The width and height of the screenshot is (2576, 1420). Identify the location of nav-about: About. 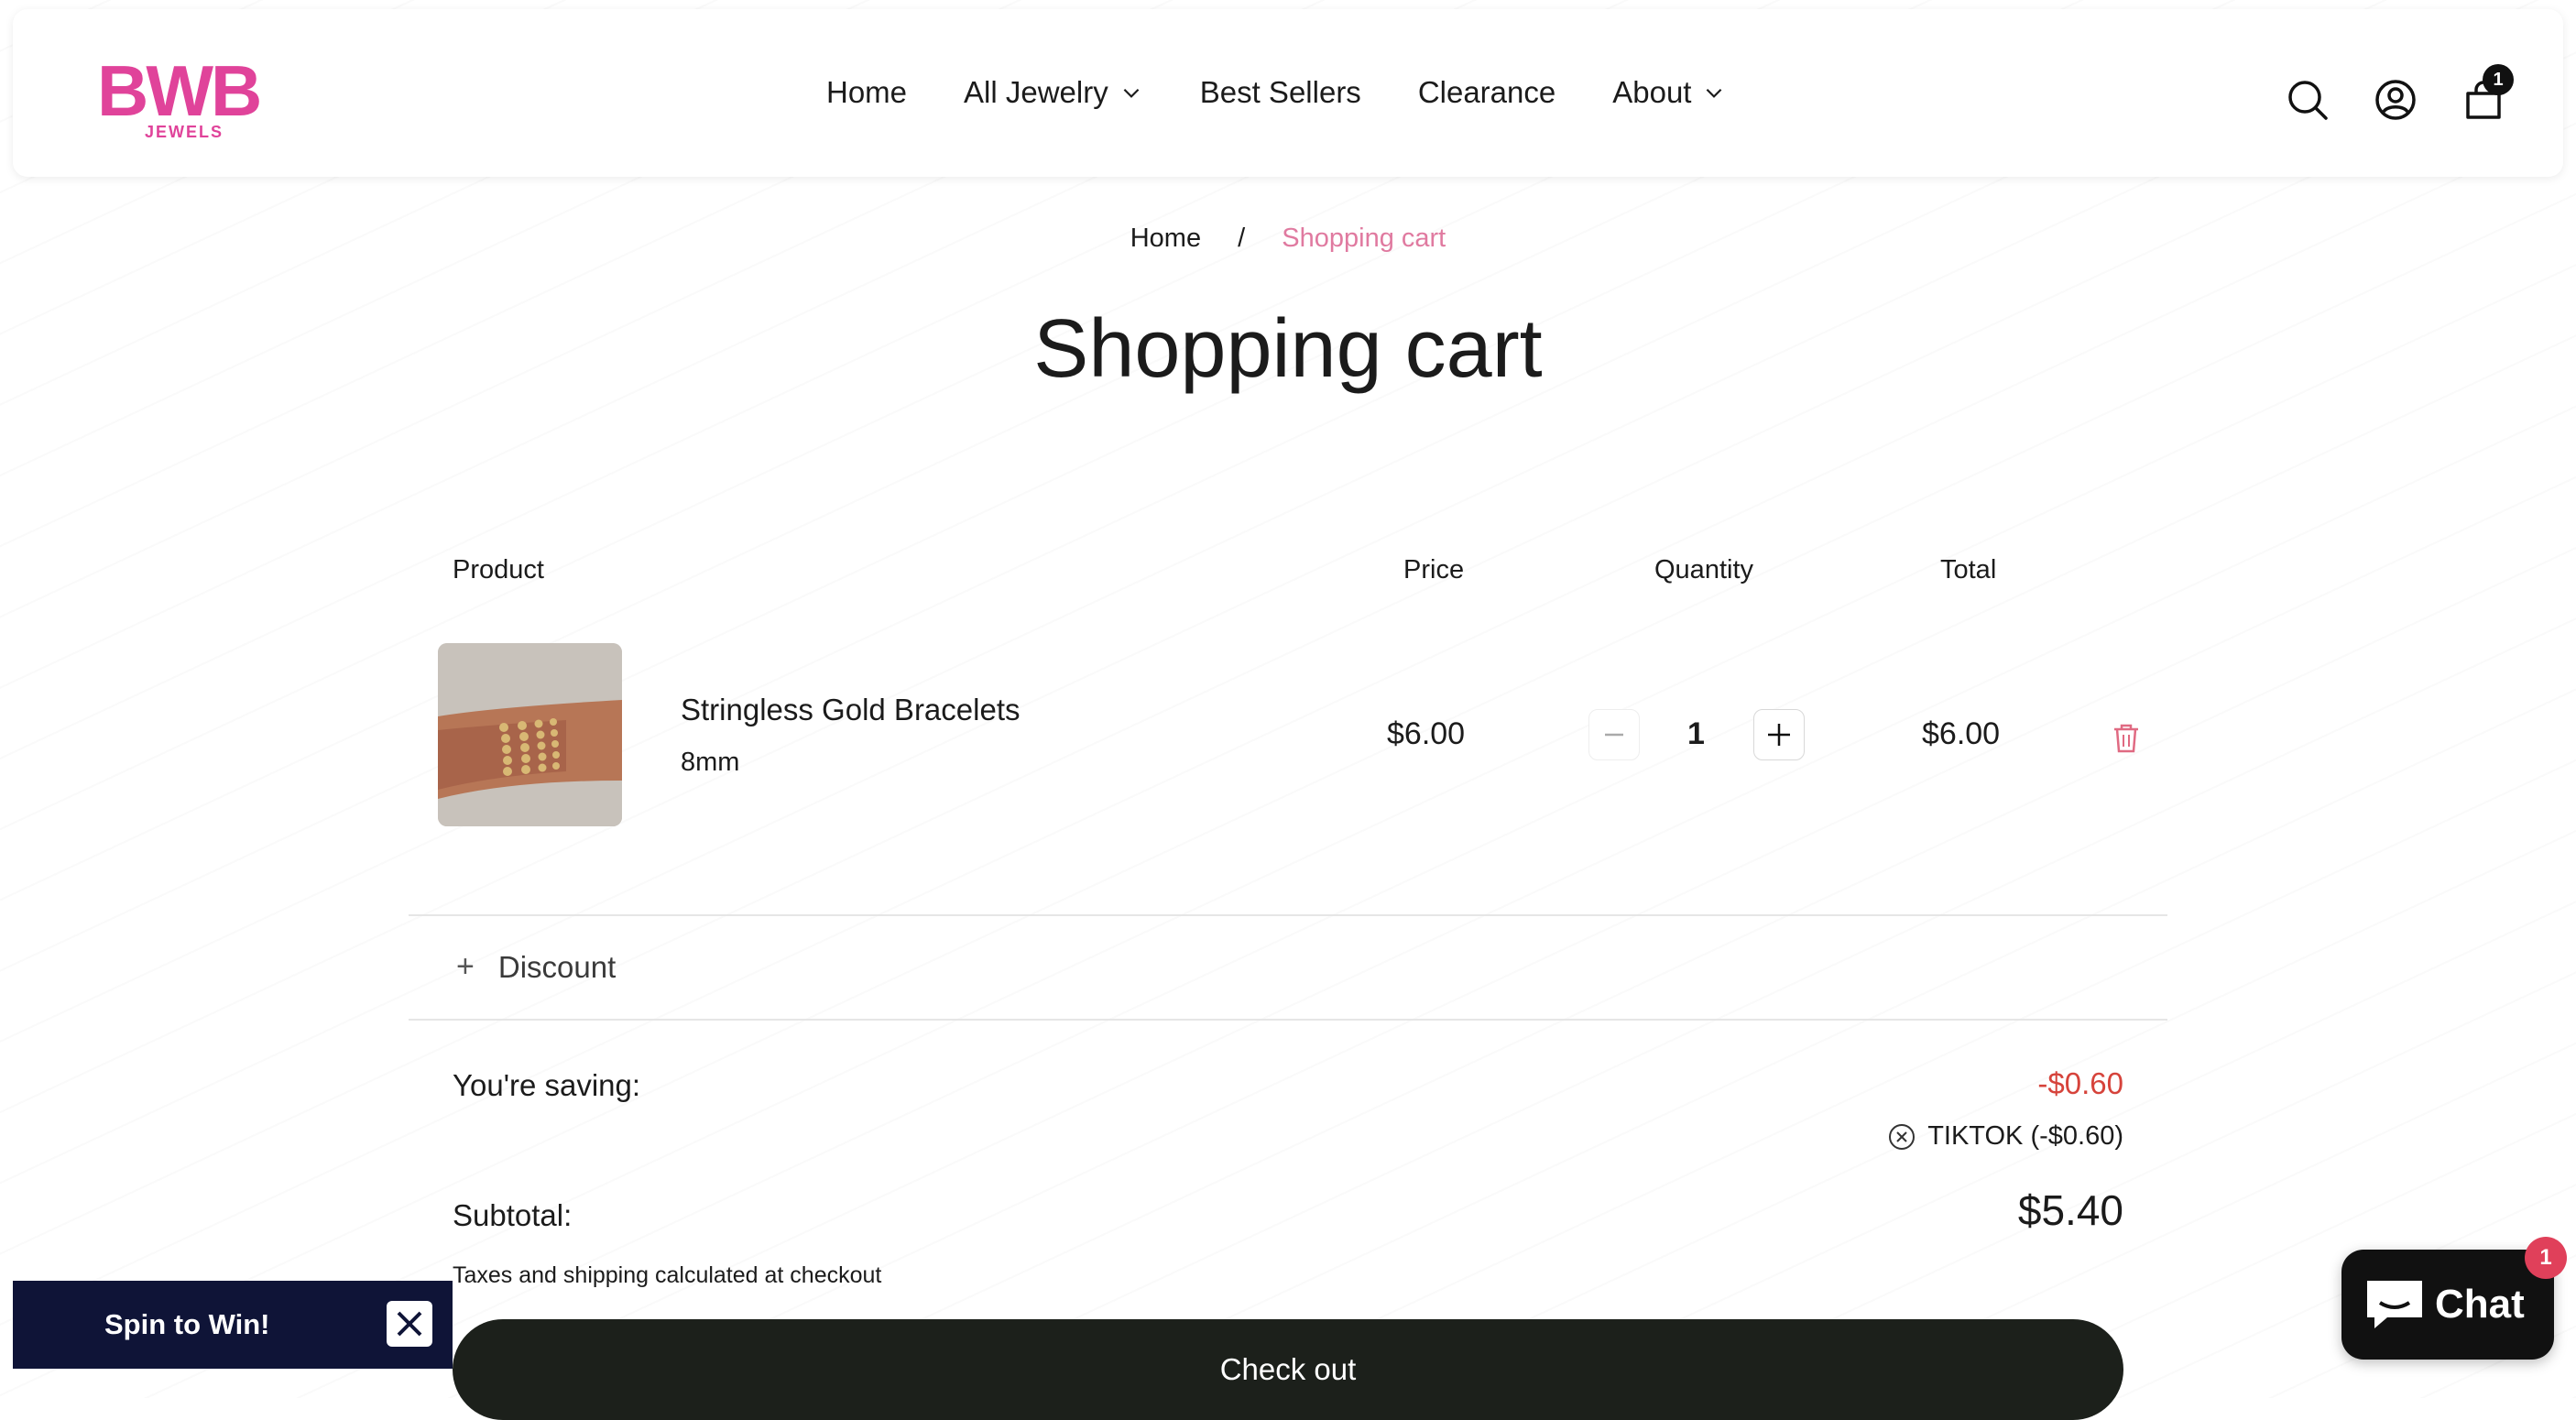
(1669, 93).